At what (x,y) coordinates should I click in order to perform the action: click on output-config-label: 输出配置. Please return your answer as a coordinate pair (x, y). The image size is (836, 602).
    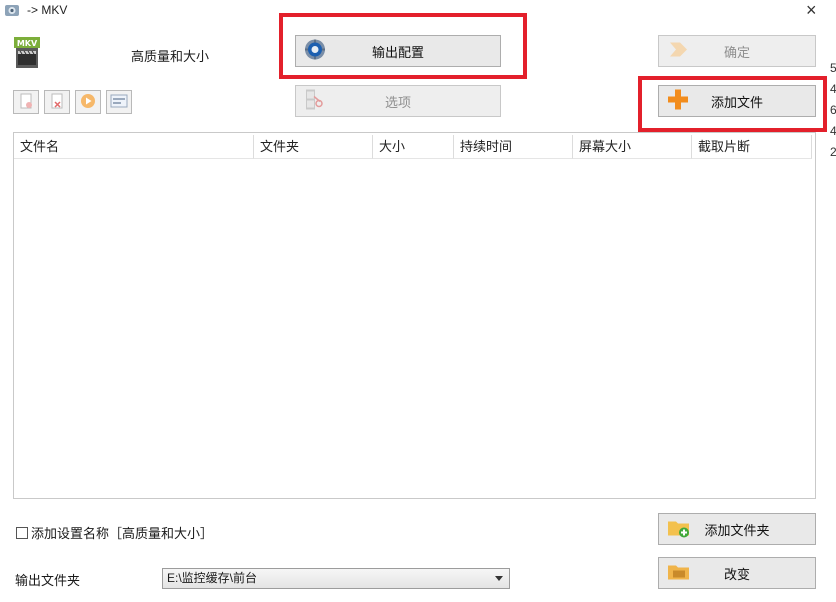
    Looking at the image, I should click on (397, 52).